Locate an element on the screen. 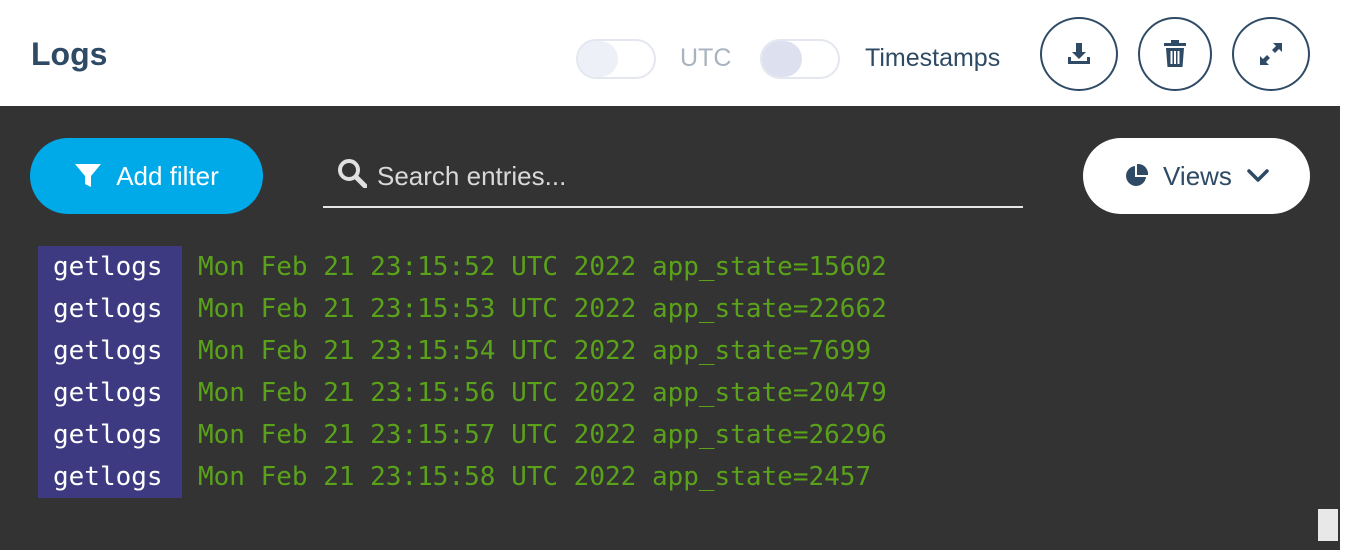 The height and width of the screenshot is (550, 1346). utc-toggle is located at coordinates (616, 59).